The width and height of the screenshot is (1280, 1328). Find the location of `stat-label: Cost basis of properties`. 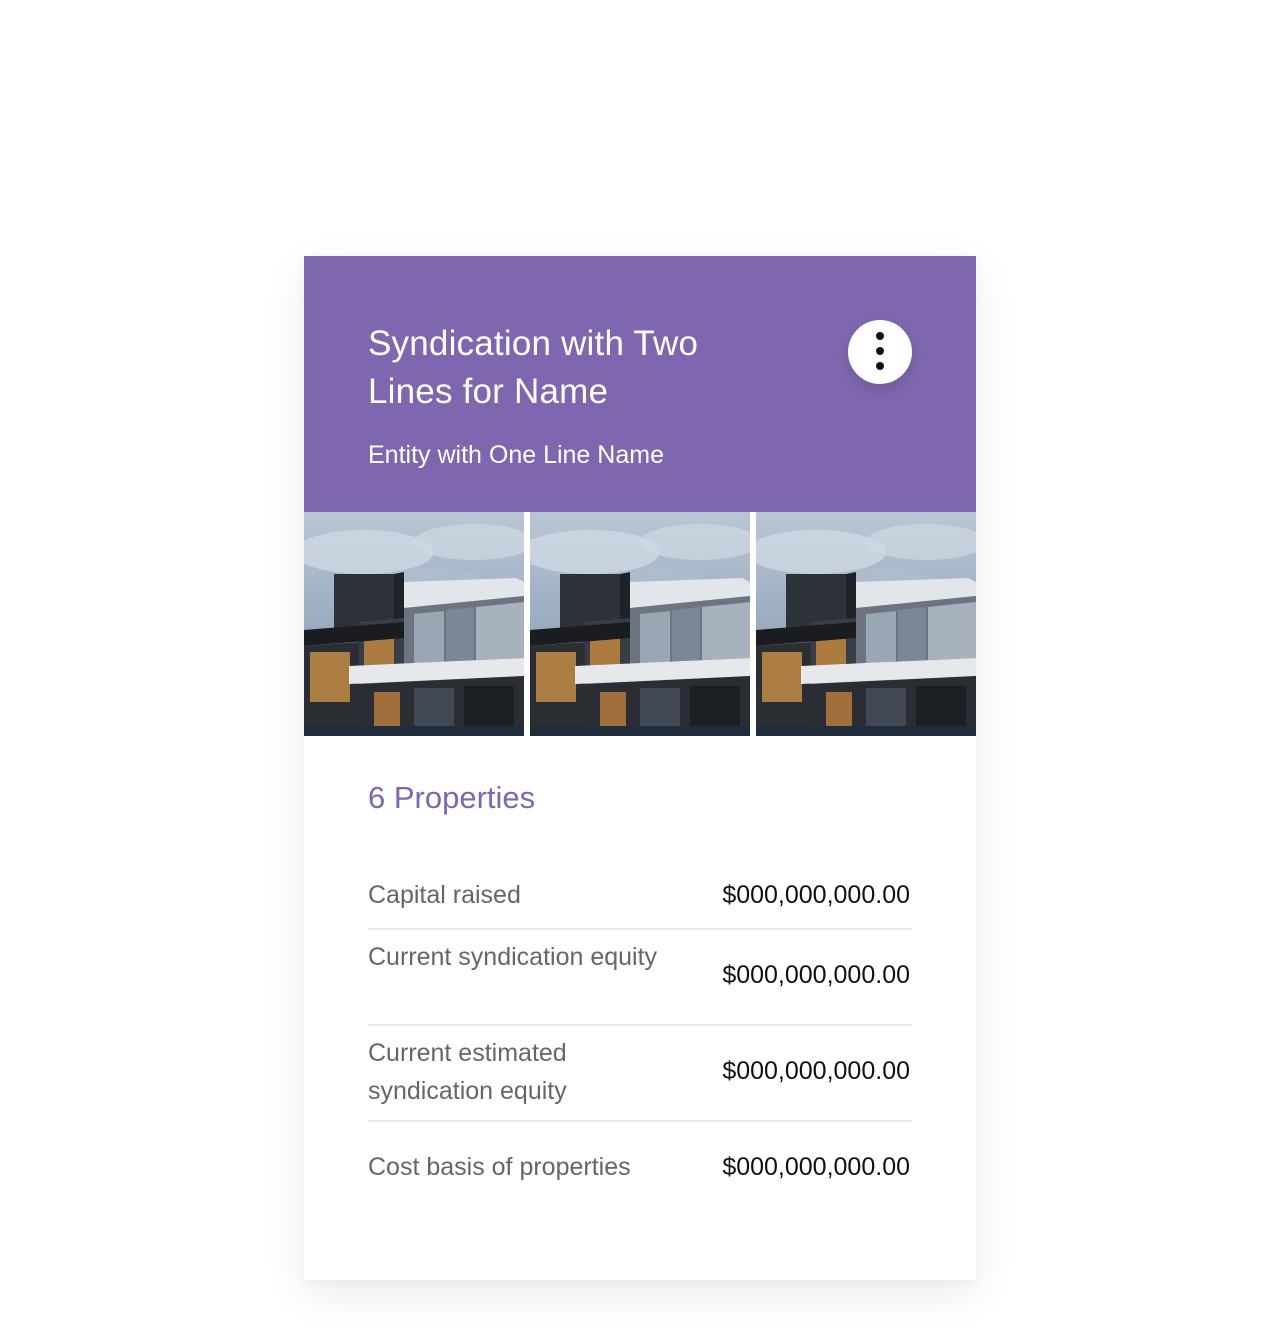

stat-label: Cost basis of properties is located at coordinates (499, 1167).